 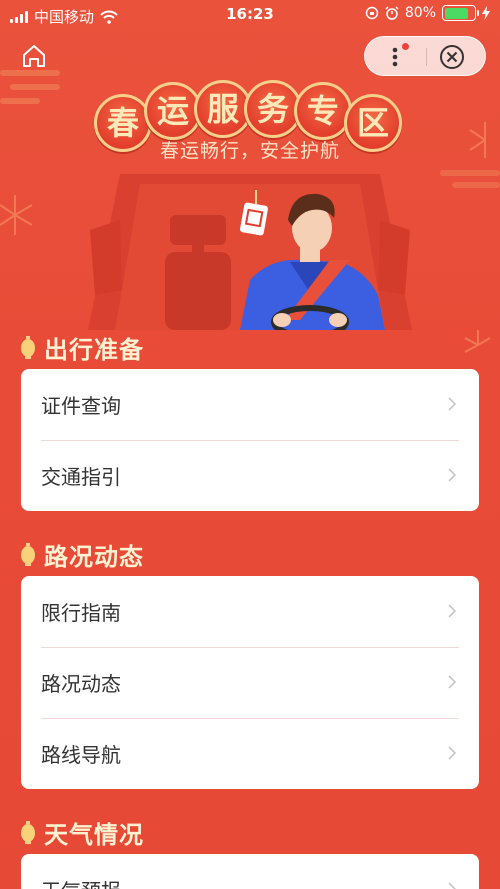 What do you see at coordinates (250, 611) in the screenshot?
I see `list-item-restriction-guide: 限行指南` at bounding box center [250, 611].